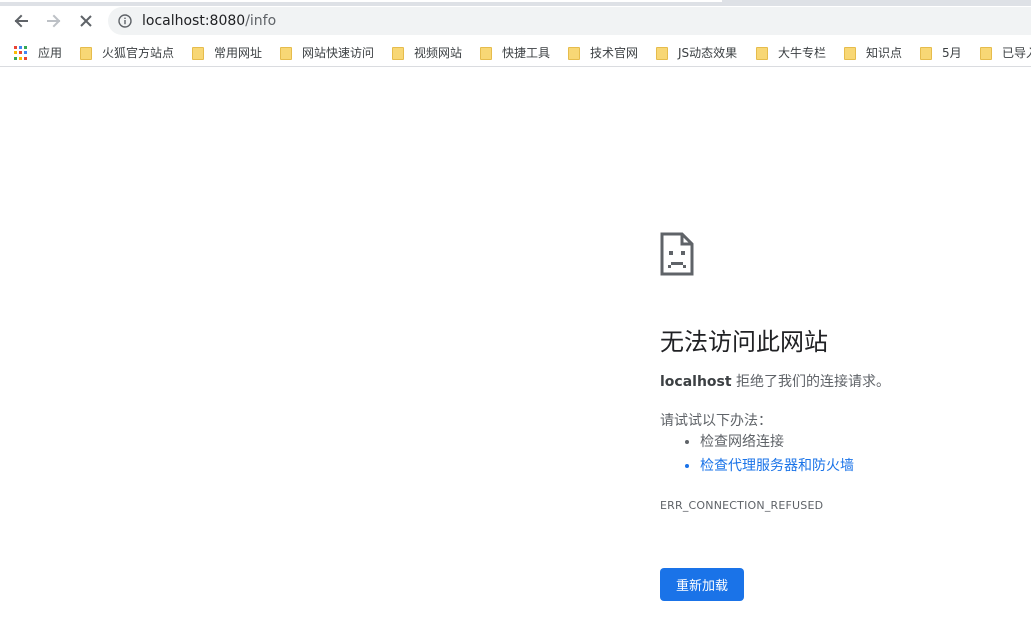  I want to click on error-host: localhost, so click(696, 382).